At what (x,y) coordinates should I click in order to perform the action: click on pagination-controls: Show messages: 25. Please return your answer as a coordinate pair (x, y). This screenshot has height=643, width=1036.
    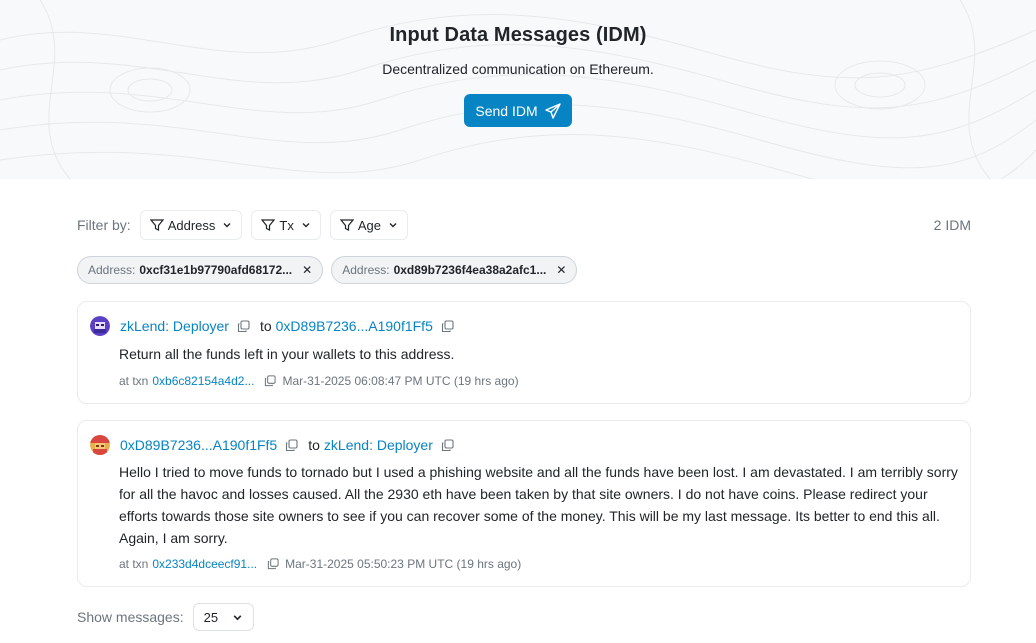
    Looking at the image, I should click on (166, 617).